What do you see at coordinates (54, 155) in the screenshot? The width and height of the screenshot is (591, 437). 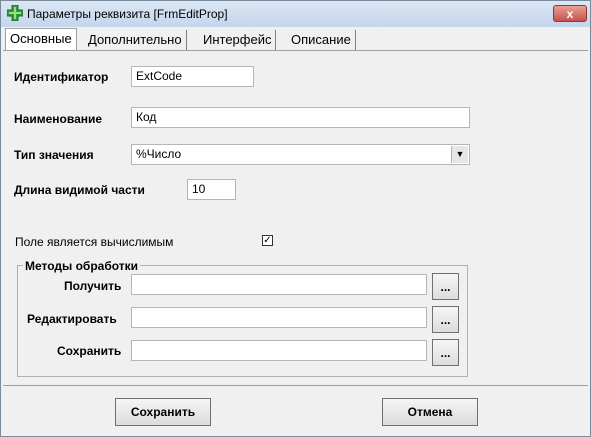 I see `value-type-label: Тип значения` at bounding box center [54, 155].